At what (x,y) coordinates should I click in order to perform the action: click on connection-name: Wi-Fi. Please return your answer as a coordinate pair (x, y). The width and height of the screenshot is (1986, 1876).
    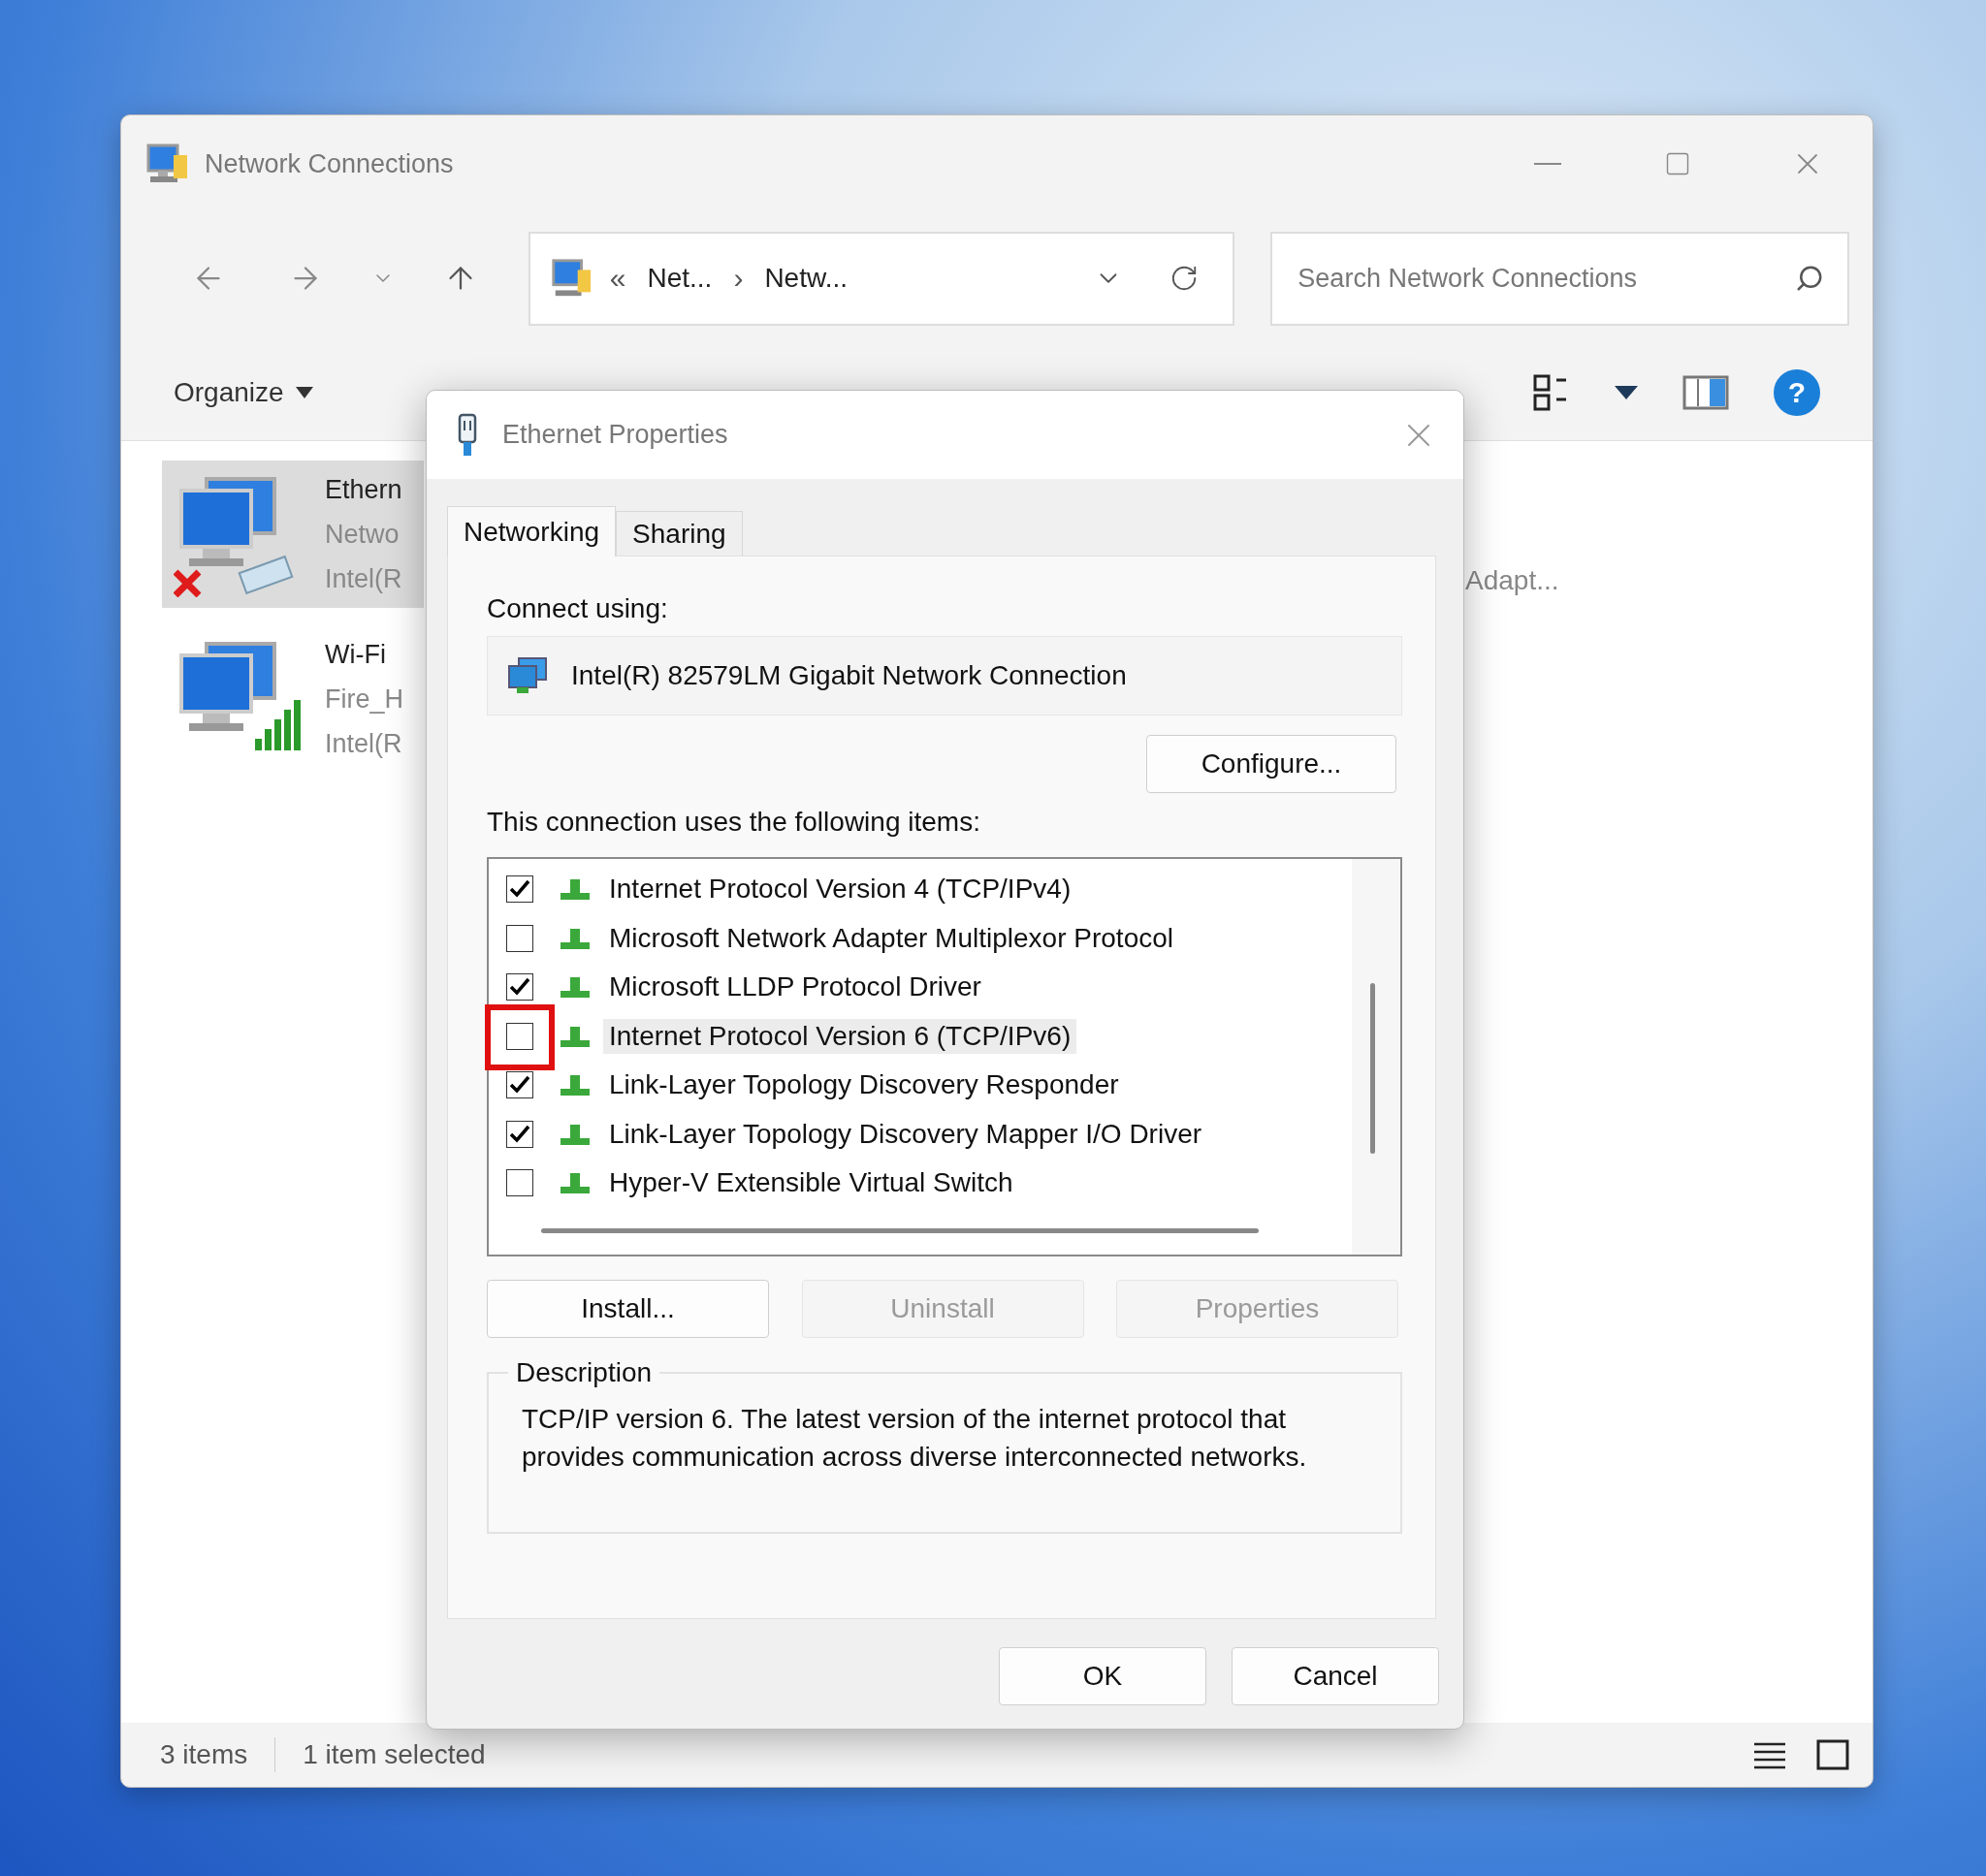
    Looking at the image, I should click on (356, 655).